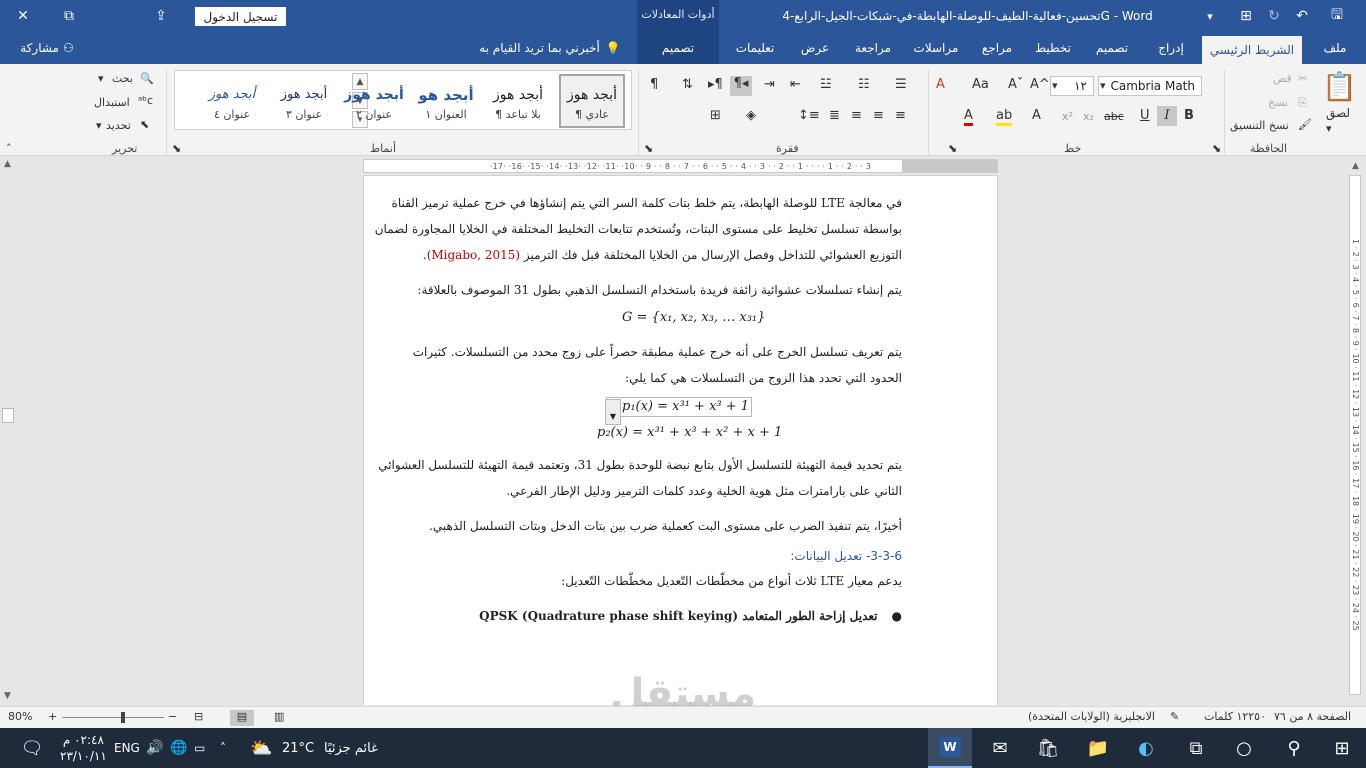 The image size is (1366, 768). What do you see at coordinates (940, 84) in the screenshot?
I see `clear-formatting-icon: A` at bounding box center [940, 84].